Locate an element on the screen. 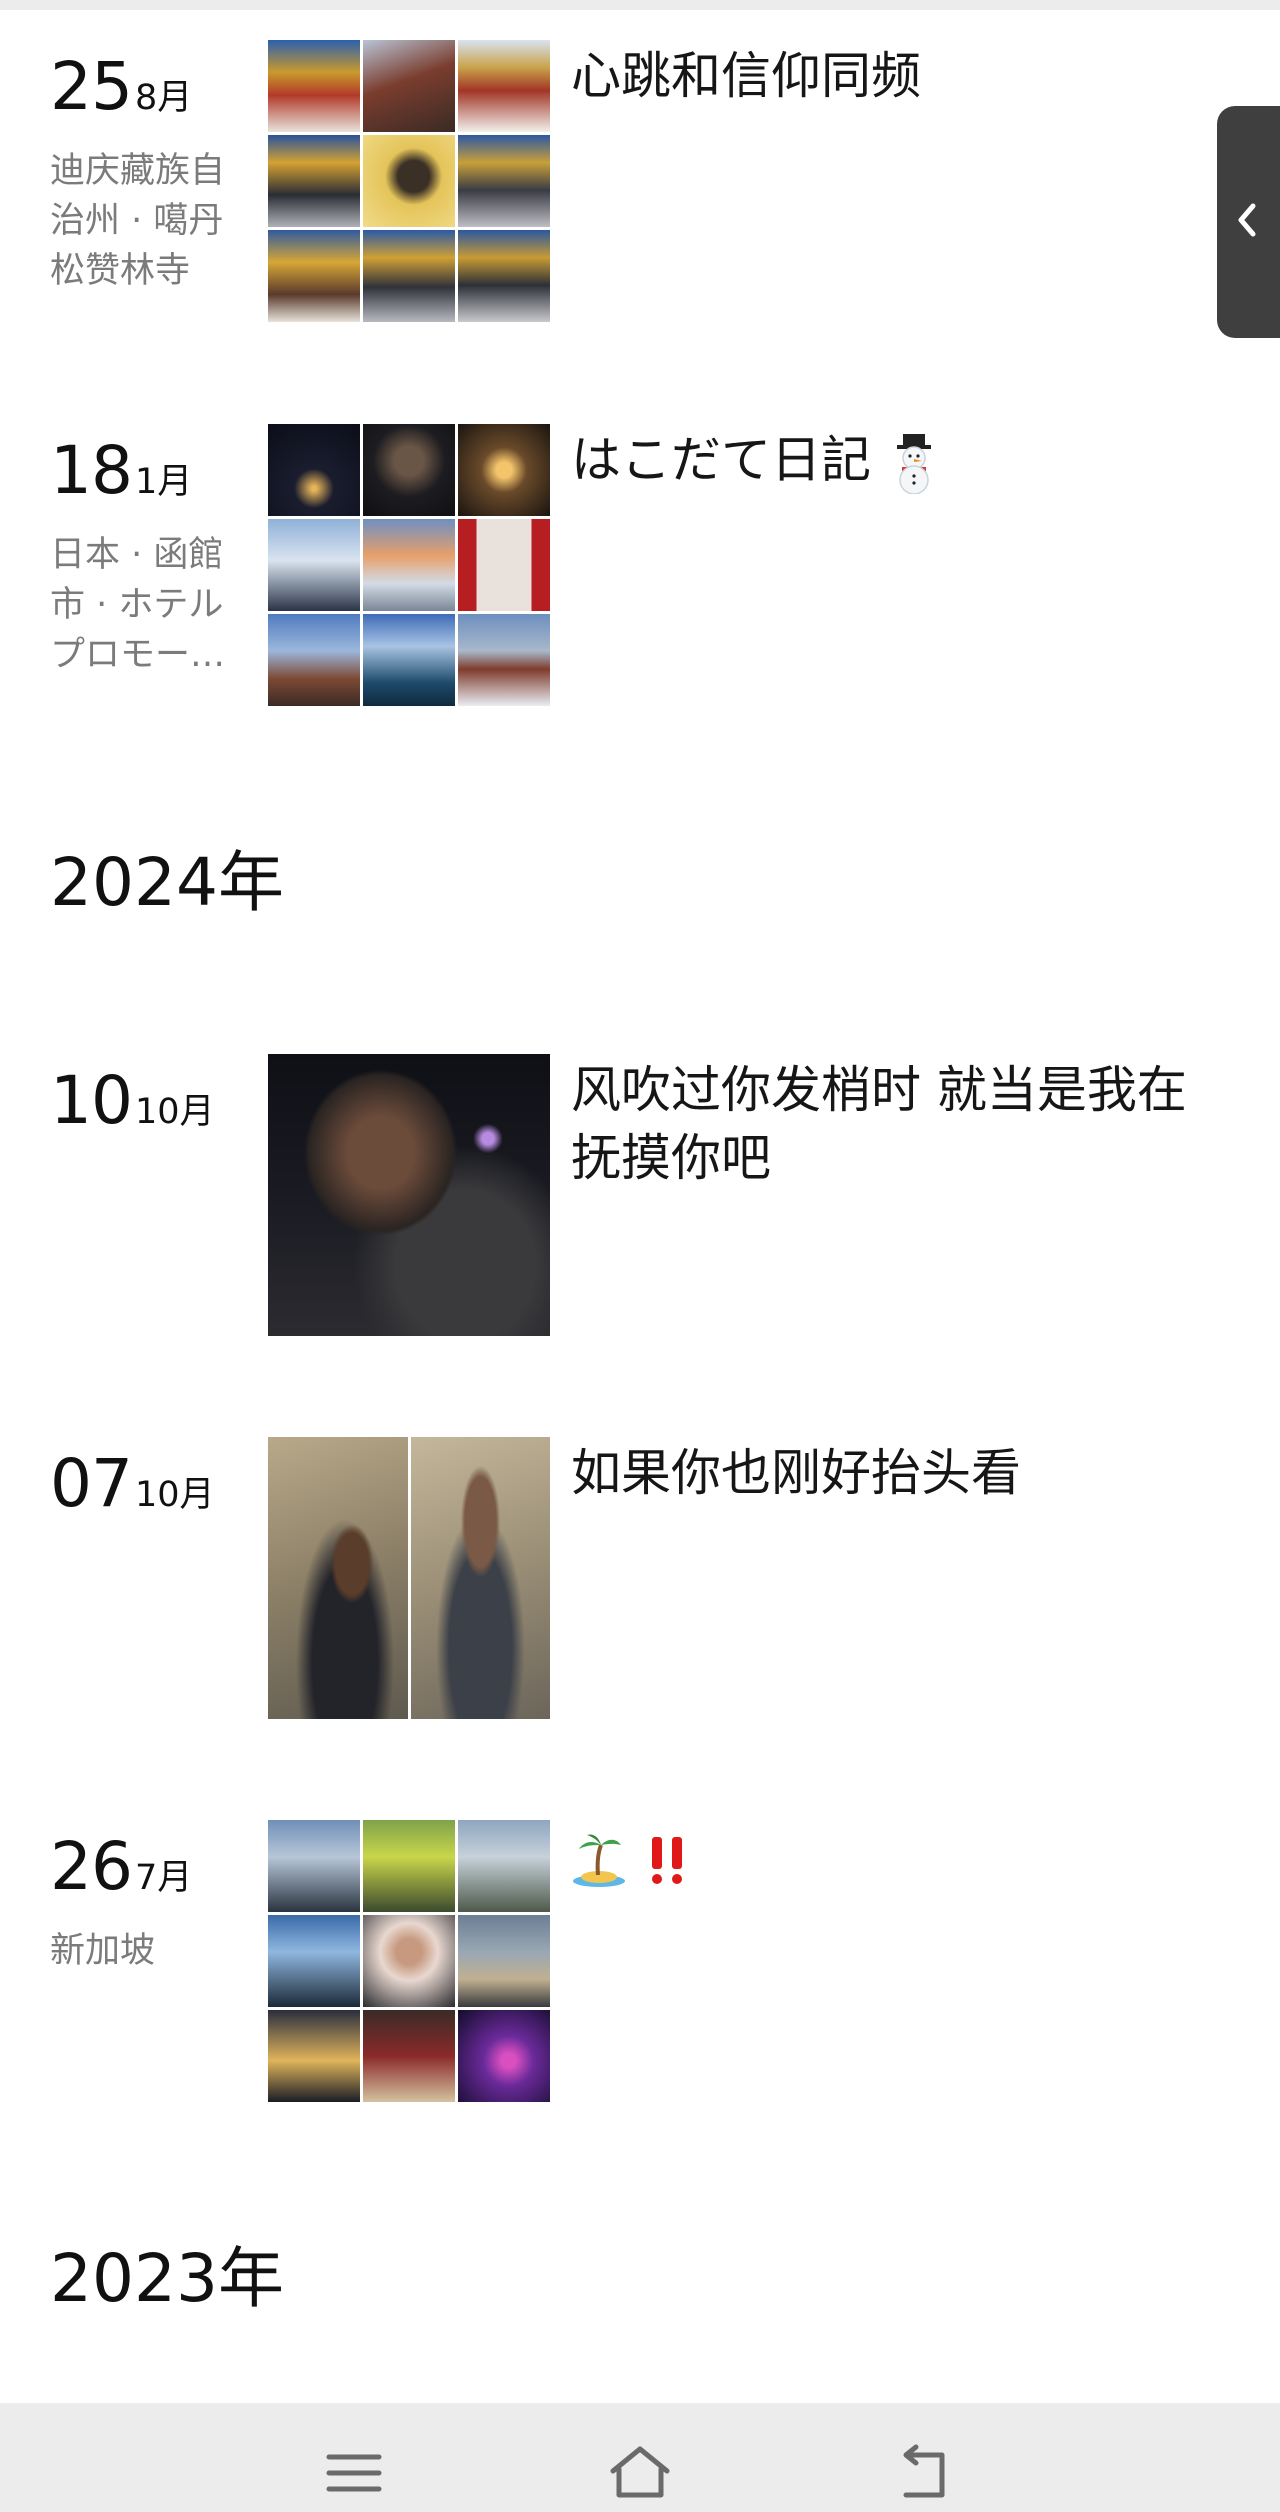  post-month: 1月 is located at coordinates (163, 482).